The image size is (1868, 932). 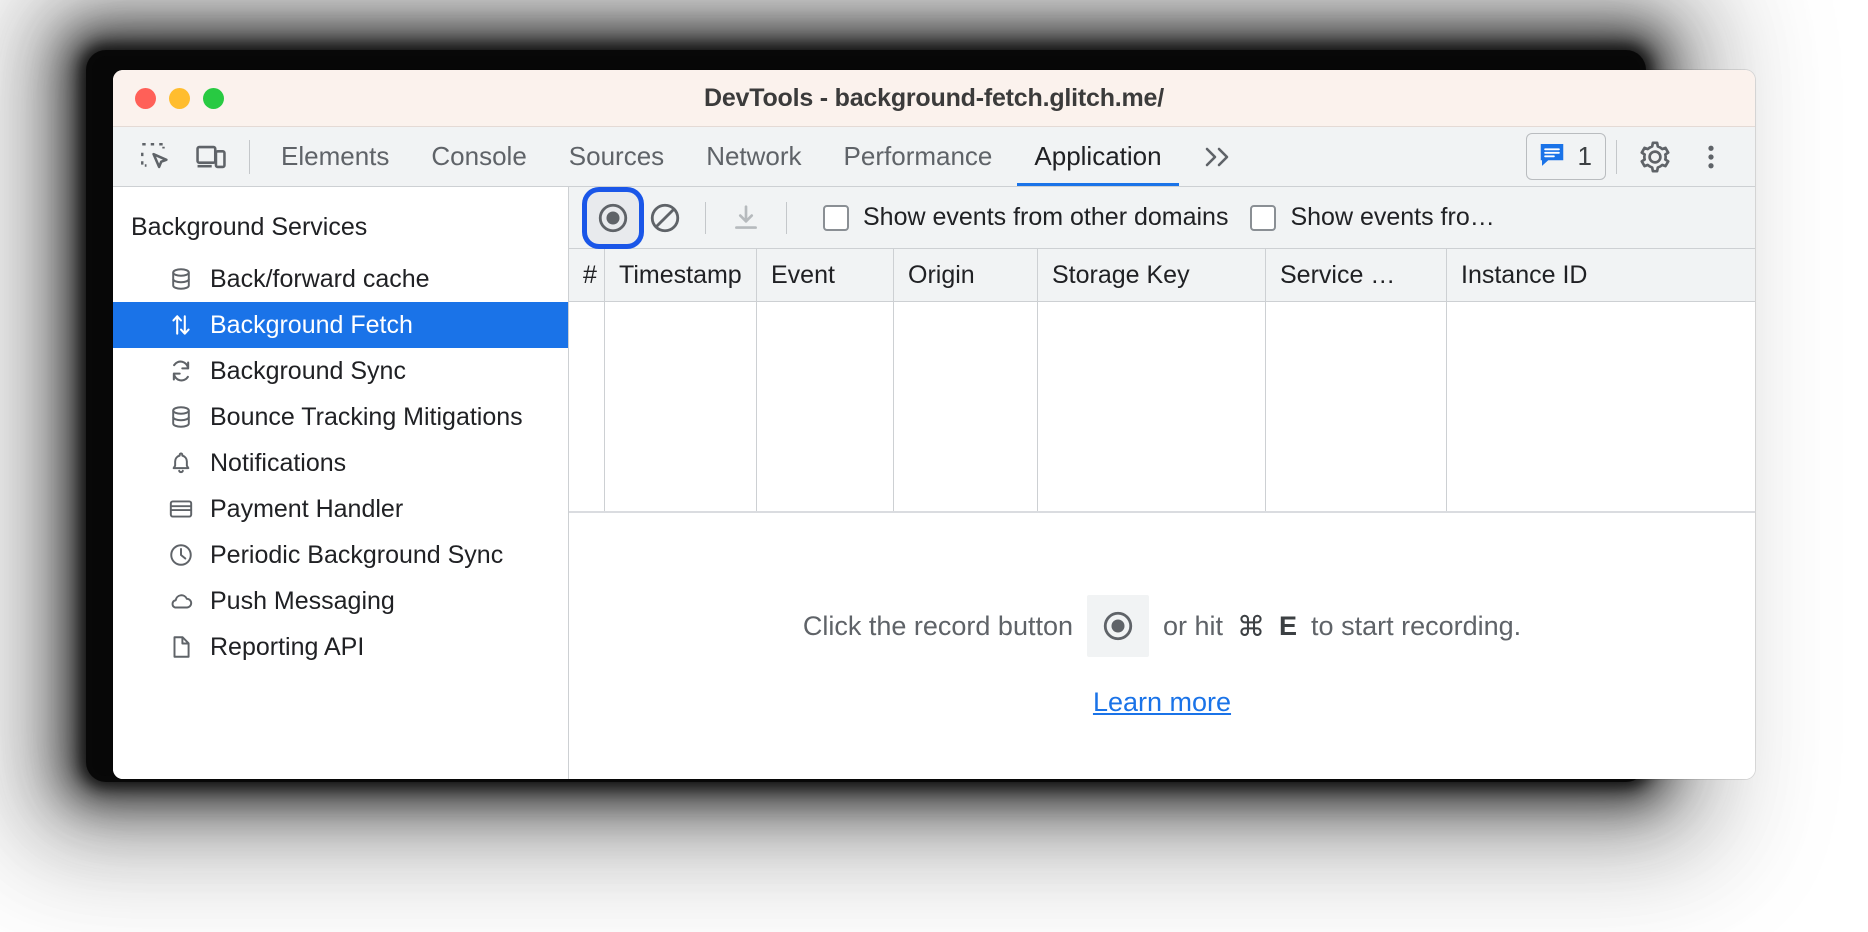 I want to click on empty-state-text-middle: or hit, so click(x=1193, y=625).